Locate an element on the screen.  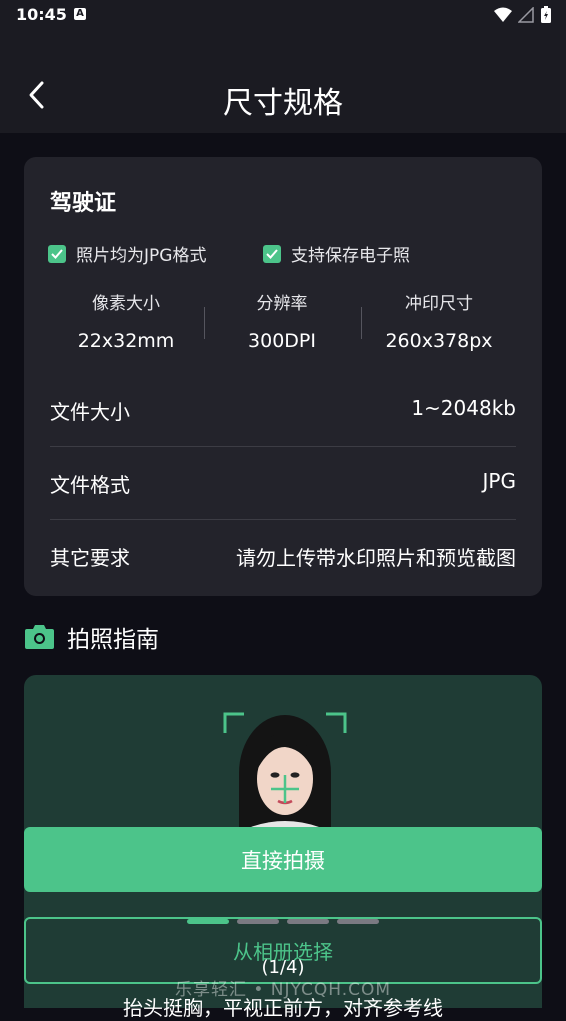
metric-label: 像素大小 is located at coordinates (126, 304).